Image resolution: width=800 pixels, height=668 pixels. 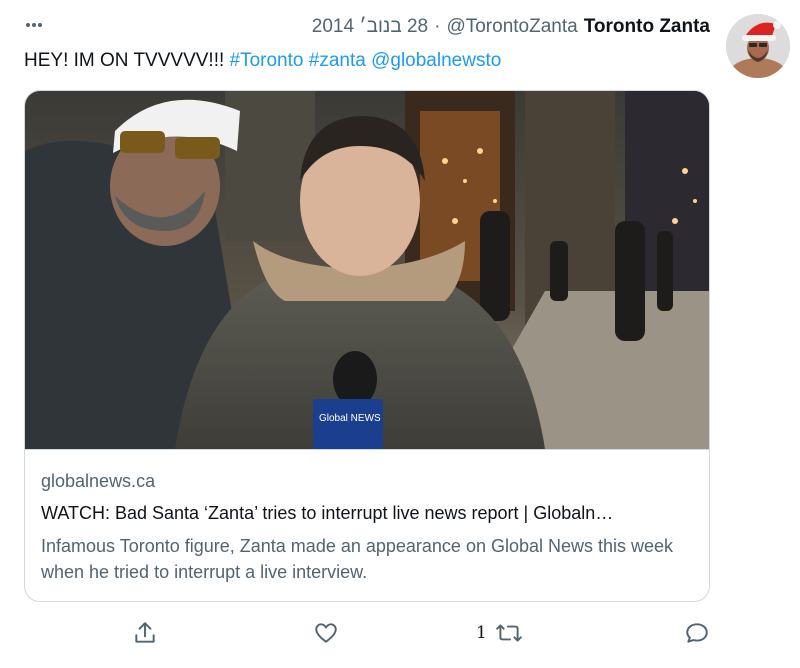 I want to click on tweet-date: 28 בנוב׳ 2014, so click(x=370, y=27).